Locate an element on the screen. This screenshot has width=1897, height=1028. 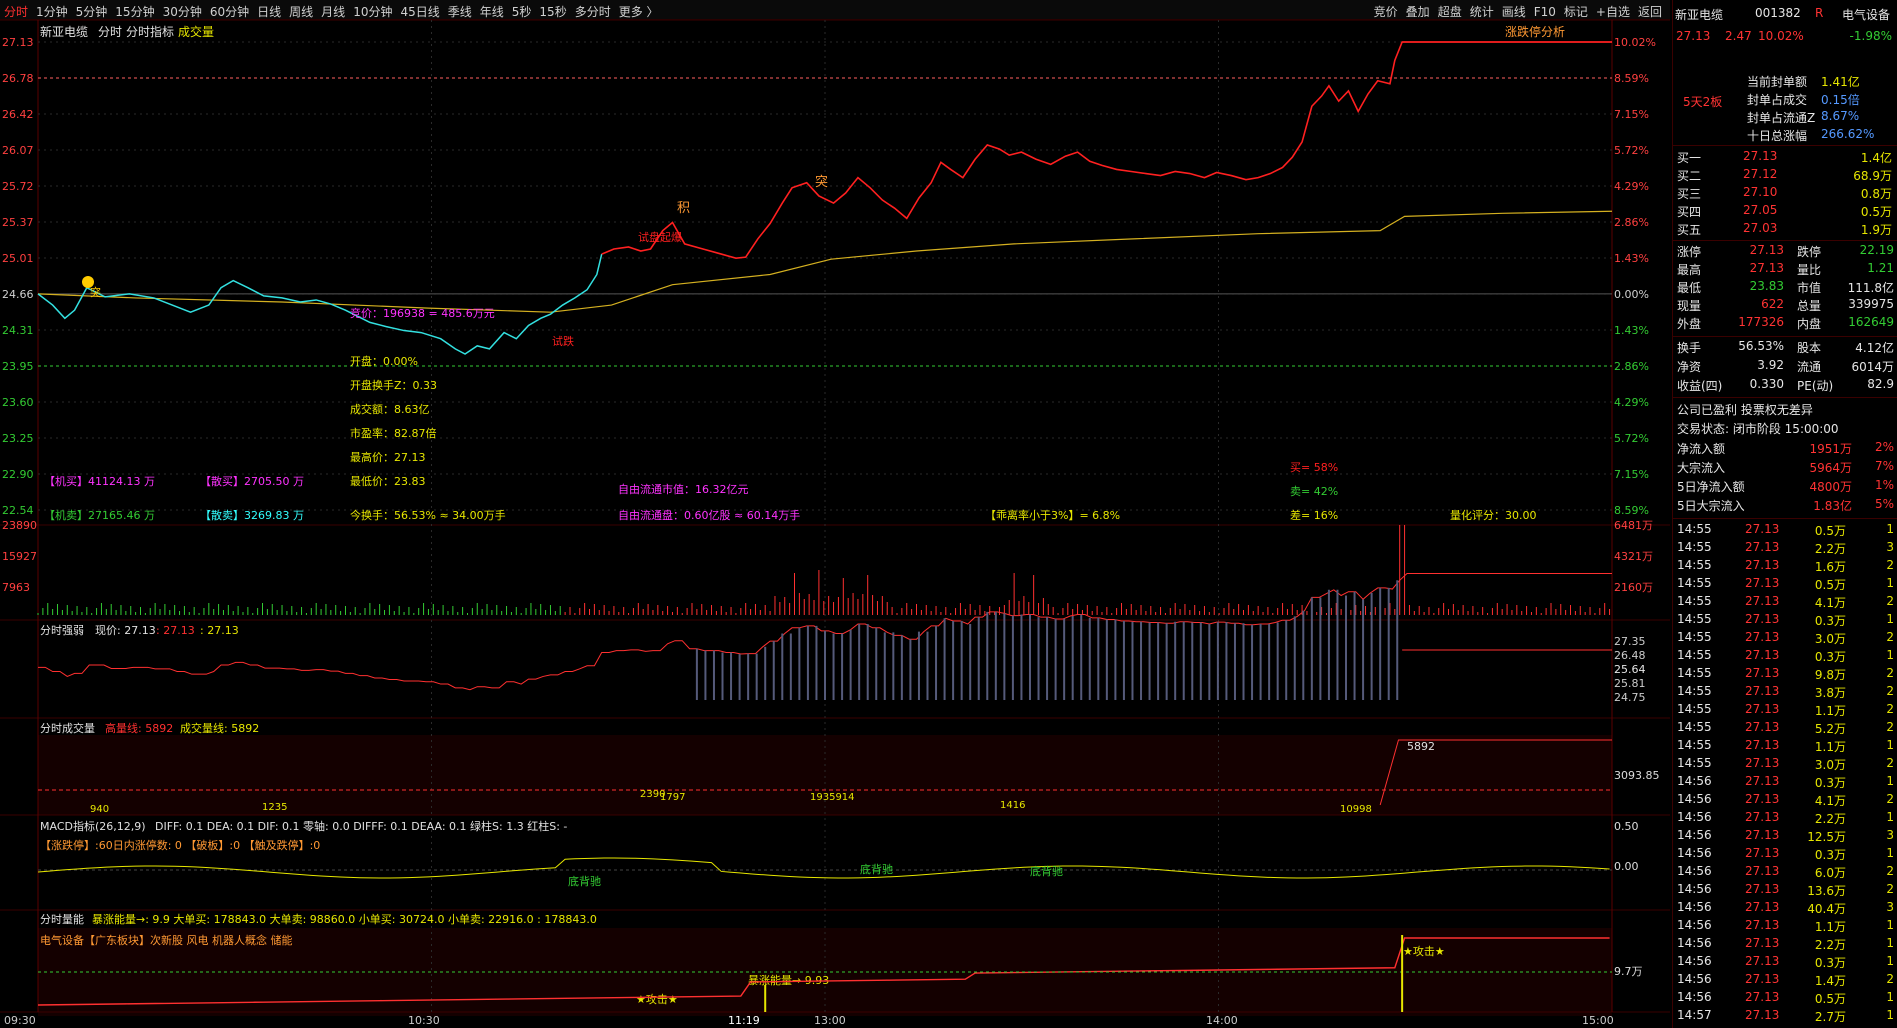
price-tick: 22.90 is located at coordinates (18, 474).